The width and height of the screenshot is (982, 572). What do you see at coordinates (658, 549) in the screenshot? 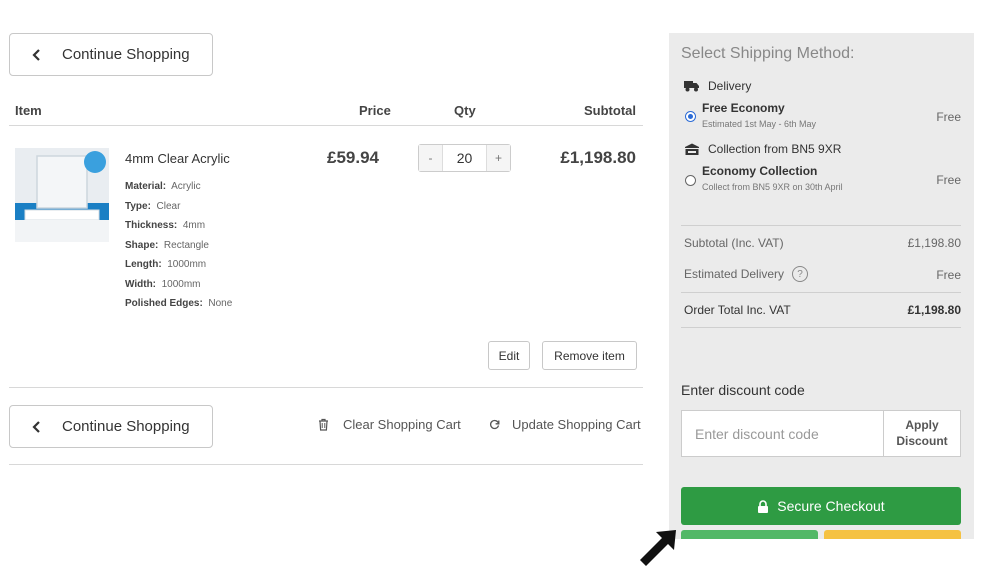
I see `pointer-arrow-icon` at bounding box center [658, 549].